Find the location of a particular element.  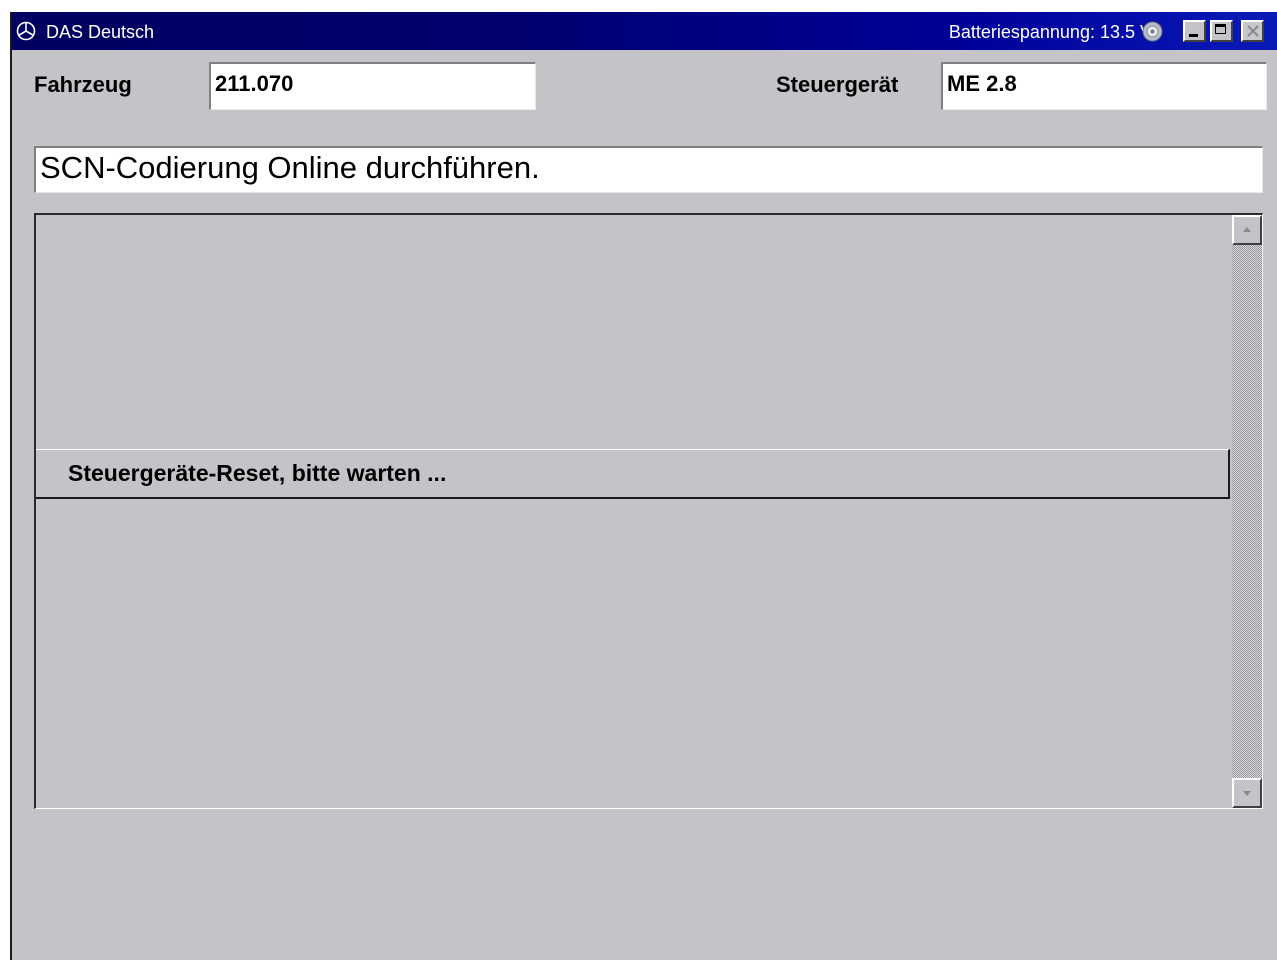

minimize-button is located at coordinates (1194, 31).